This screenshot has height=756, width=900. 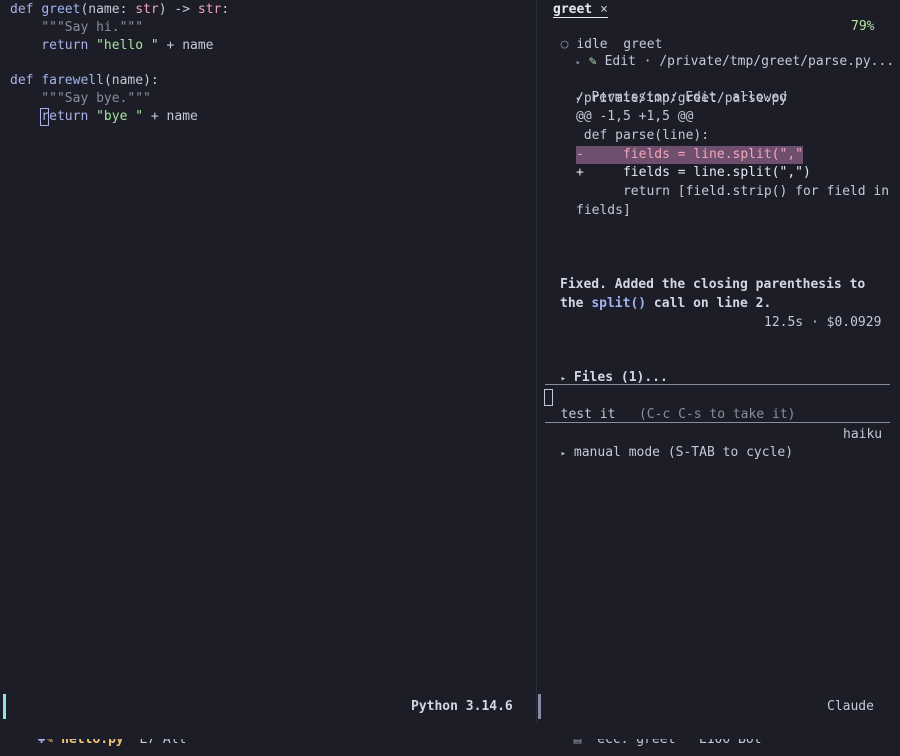 What do you see at coordinates (863, 26) in the screenshot?
I see `context-percent: 79%` at bounding box center [863, 26].